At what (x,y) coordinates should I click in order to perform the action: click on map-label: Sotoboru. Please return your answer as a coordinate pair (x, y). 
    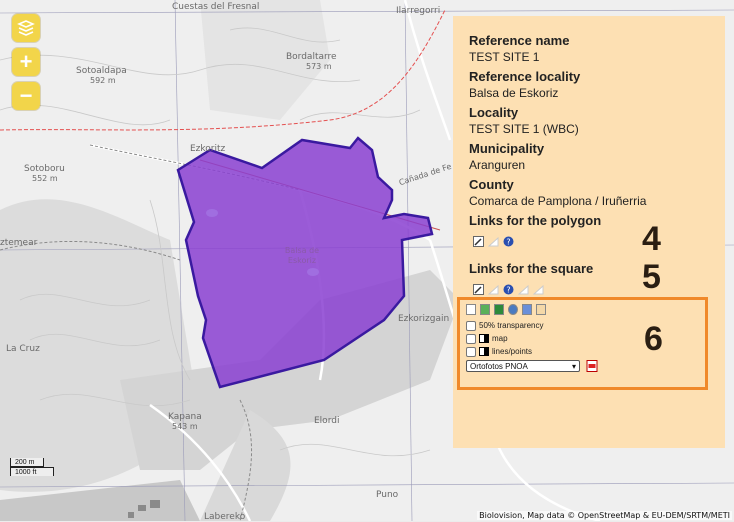
    Looking at the image, I should click on (44, 169).